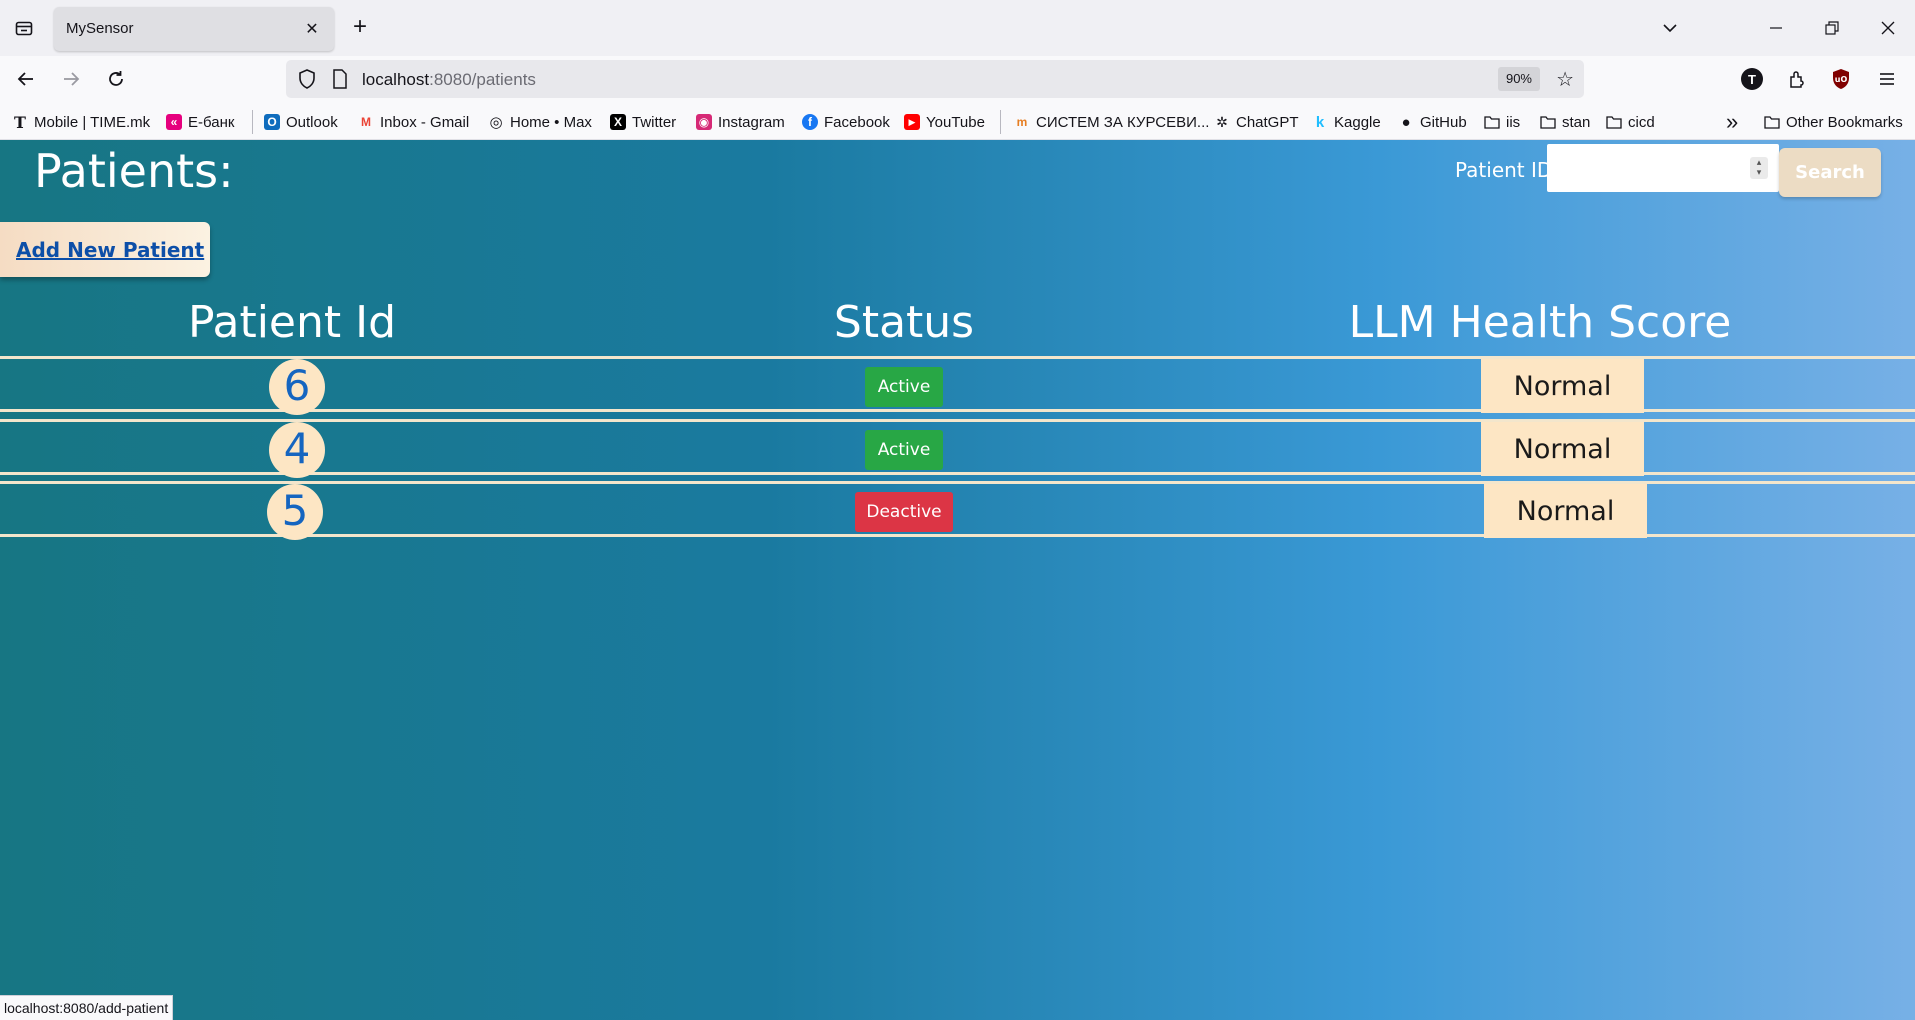 The image size is (1915, 1020). What do you see at coordinates (1540, 322) in the screenshot?
I see `column-header-llm-health-score: LLM Health Score` at bounding box center [1540, 322].